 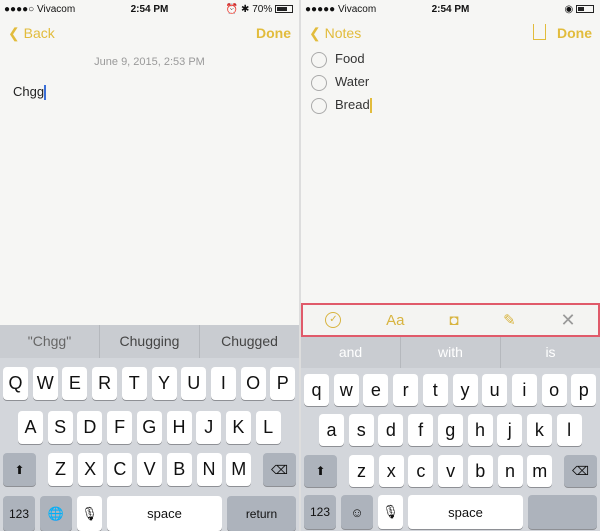 What do you see at coordinates (361, 430) in the screenshot?
I see `key-s: s` at bounding box center [361, 430].